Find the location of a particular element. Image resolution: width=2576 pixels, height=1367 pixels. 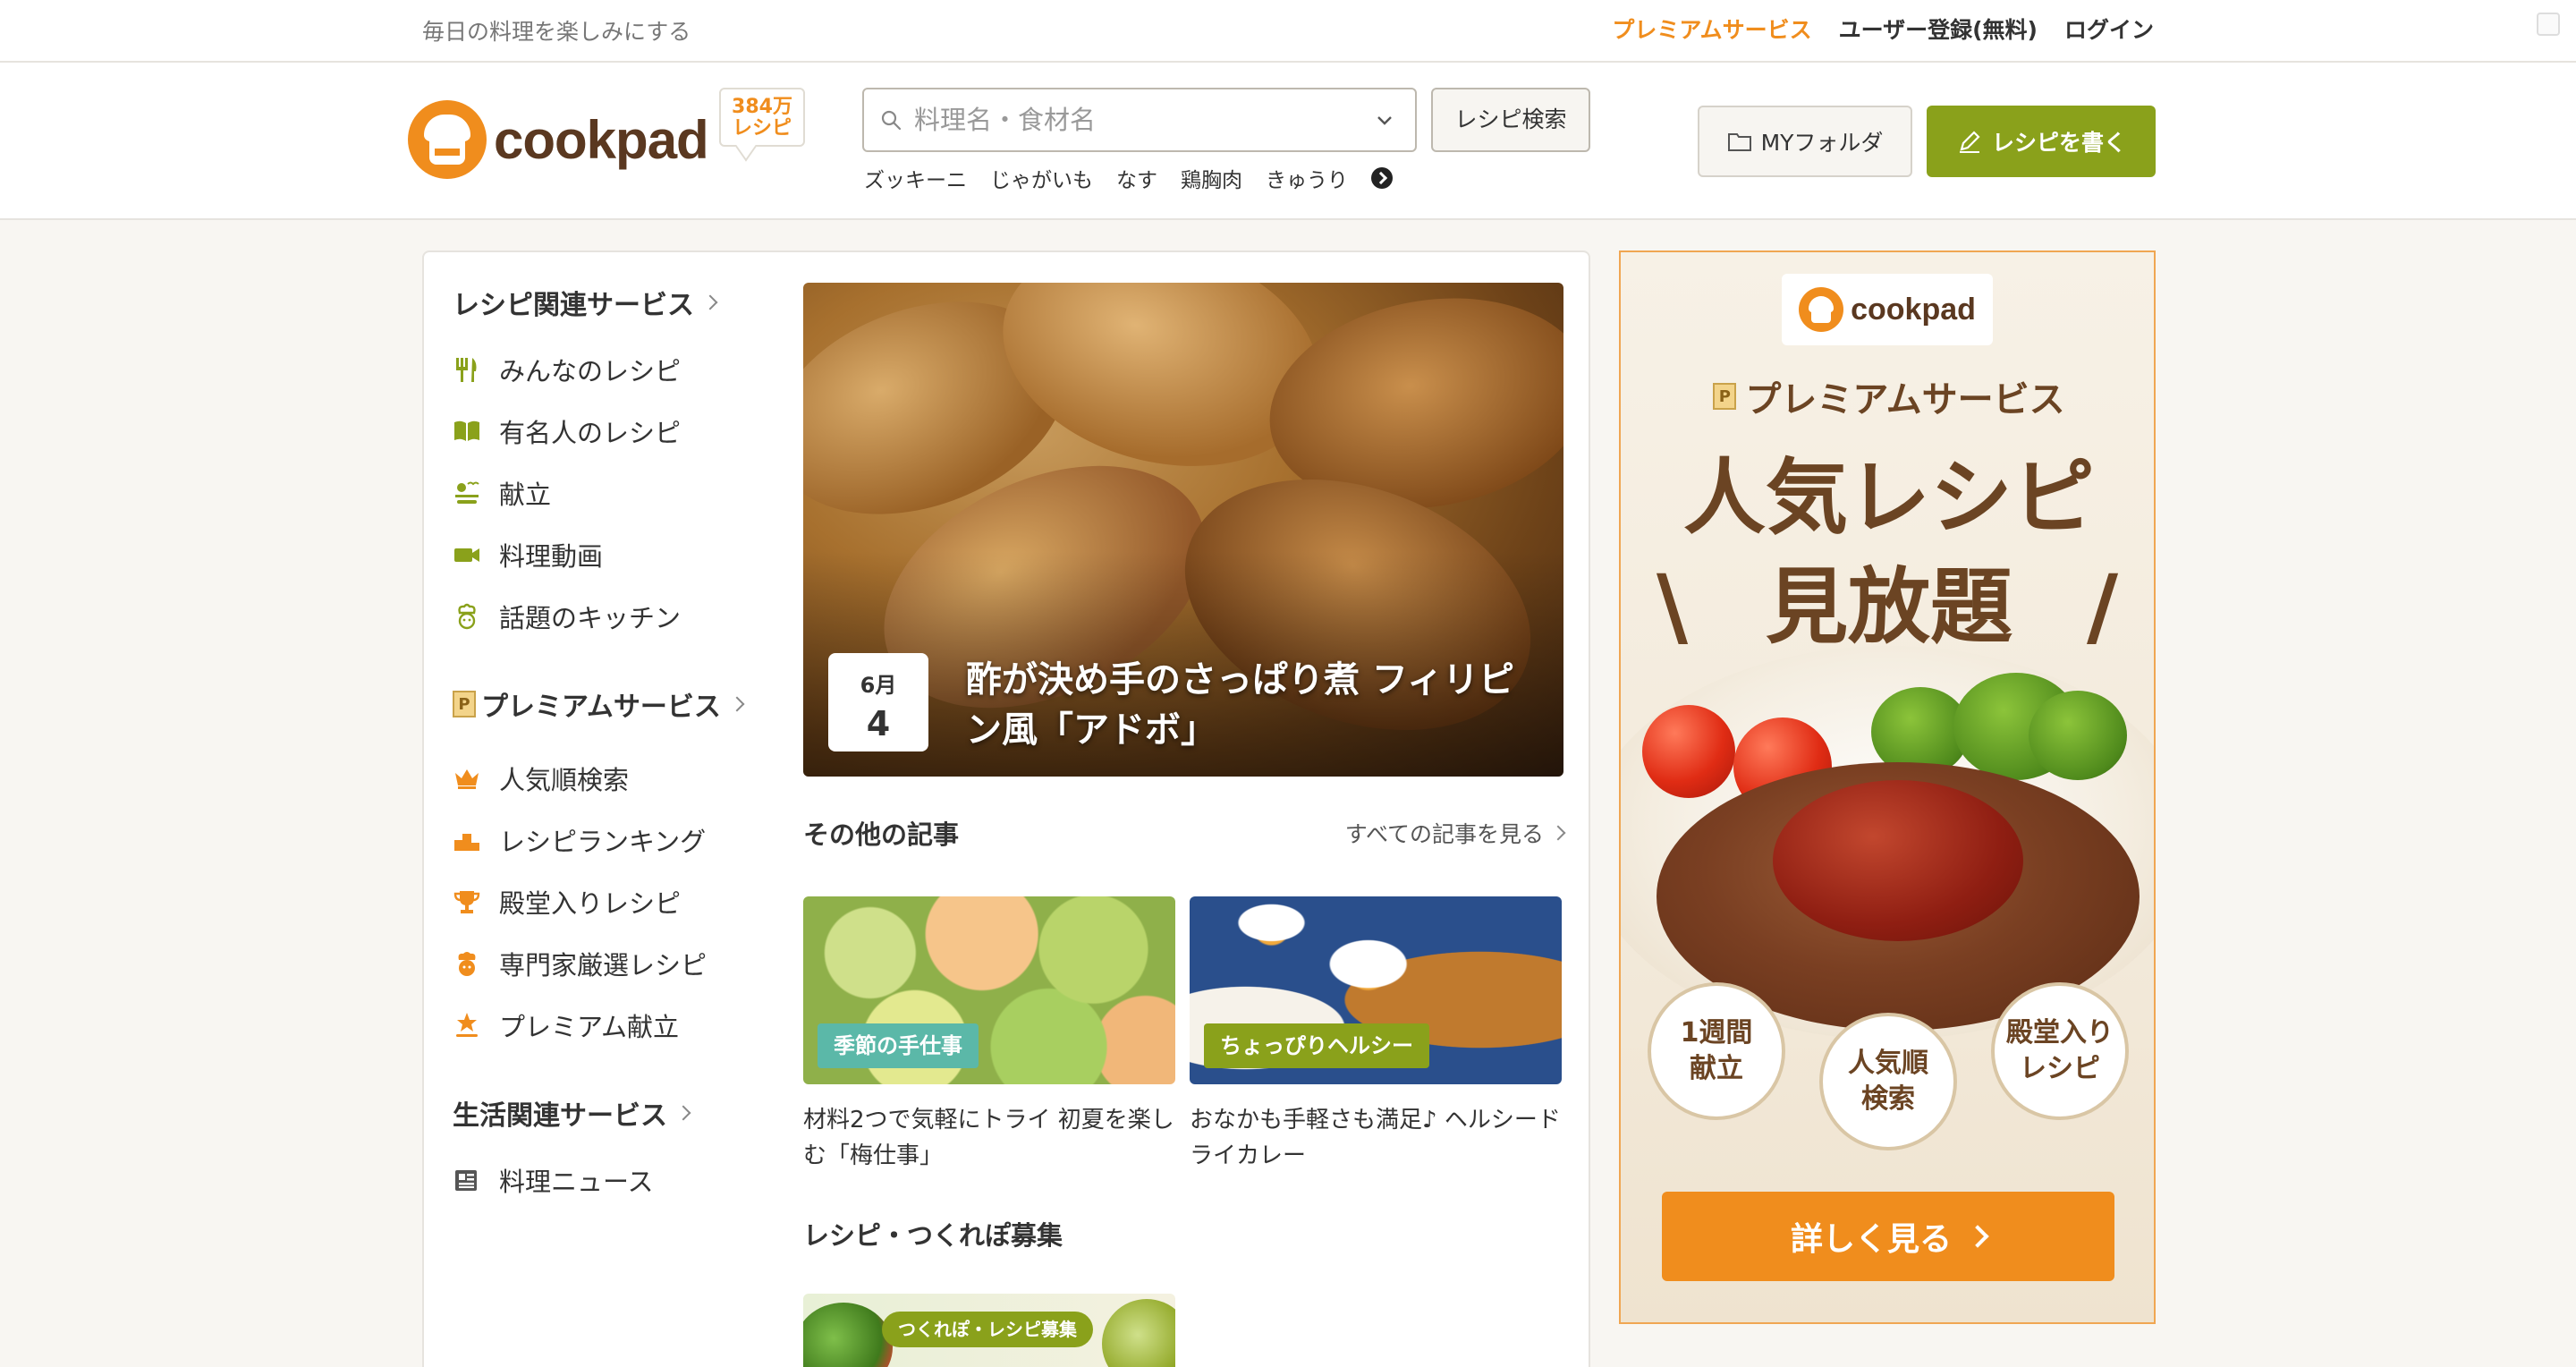

keyword-link: ズッキーニ is located at coordinates (915, 178).